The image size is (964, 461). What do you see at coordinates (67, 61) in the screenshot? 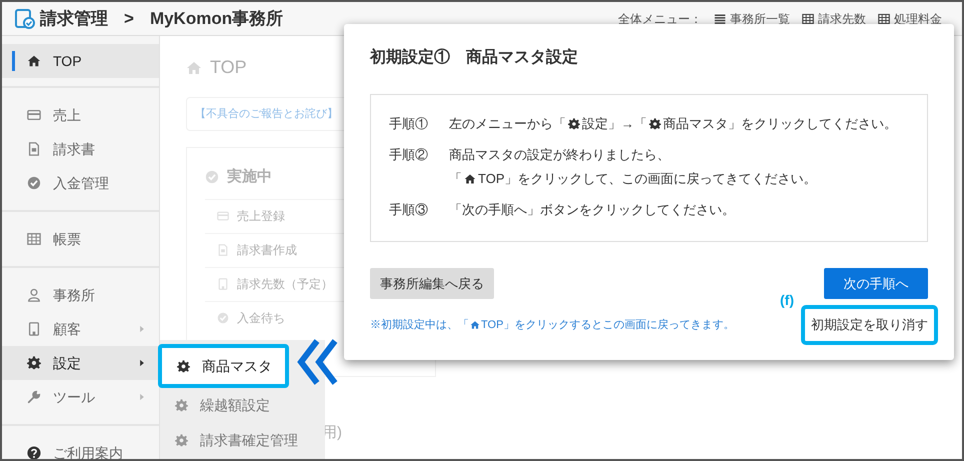
I see `sidebar-label: TOP` at bounding box center [67, 61].